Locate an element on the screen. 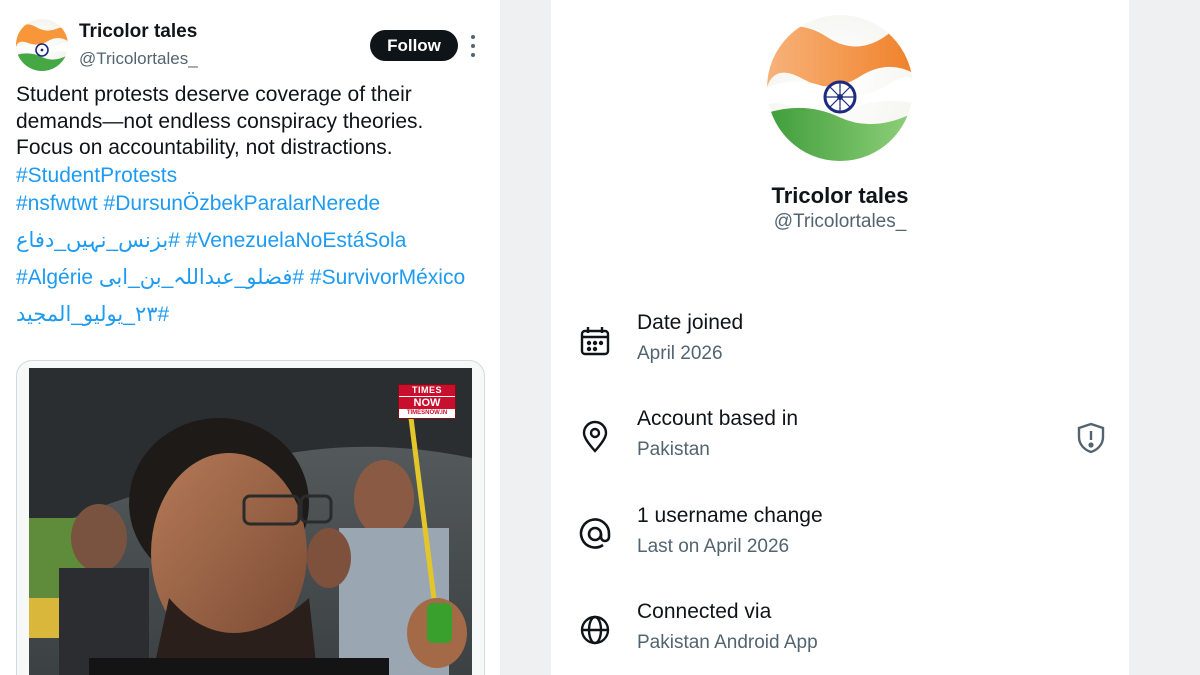 This screenshot has height=675, width=1200. info-label: 1 username change is located at coordinates (730, 515).